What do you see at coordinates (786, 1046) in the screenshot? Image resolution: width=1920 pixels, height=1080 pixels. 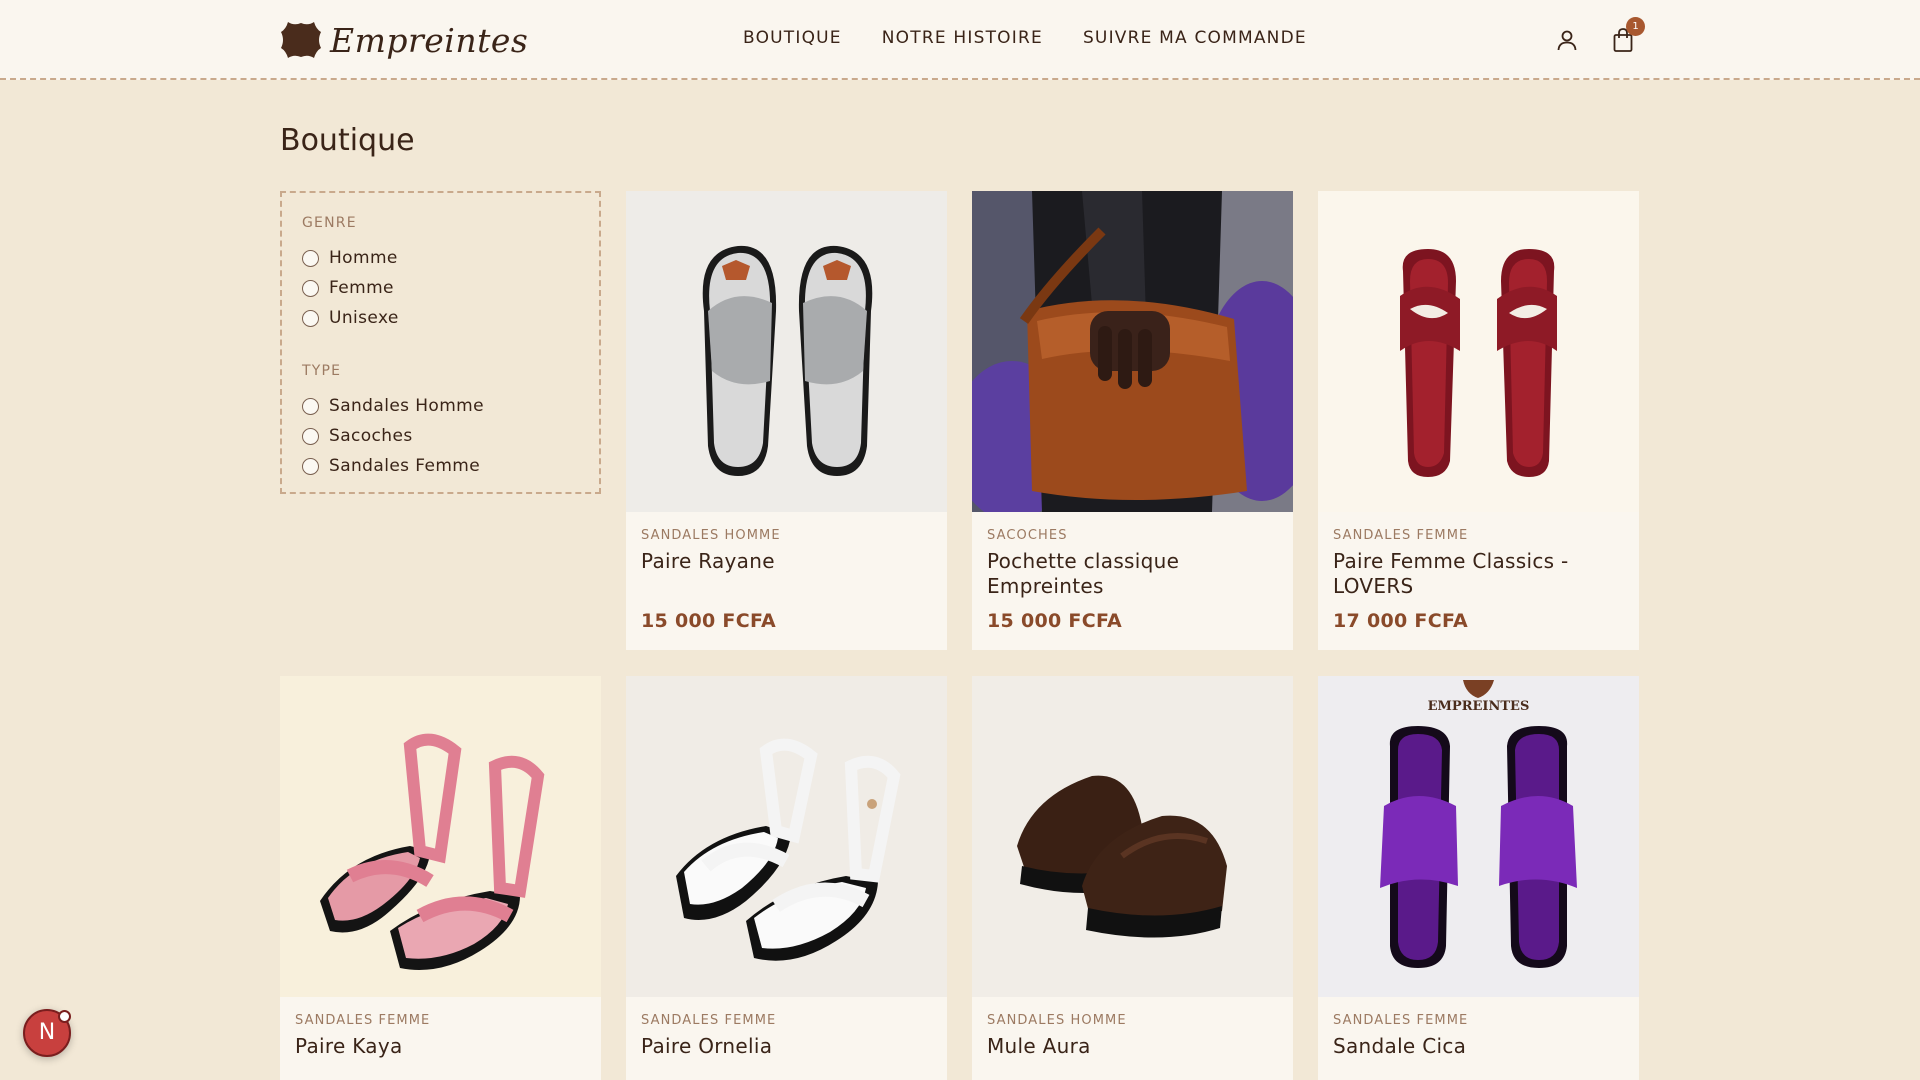 I see `product-name: Paire Ornelia` at bounding box center [786, 1046].